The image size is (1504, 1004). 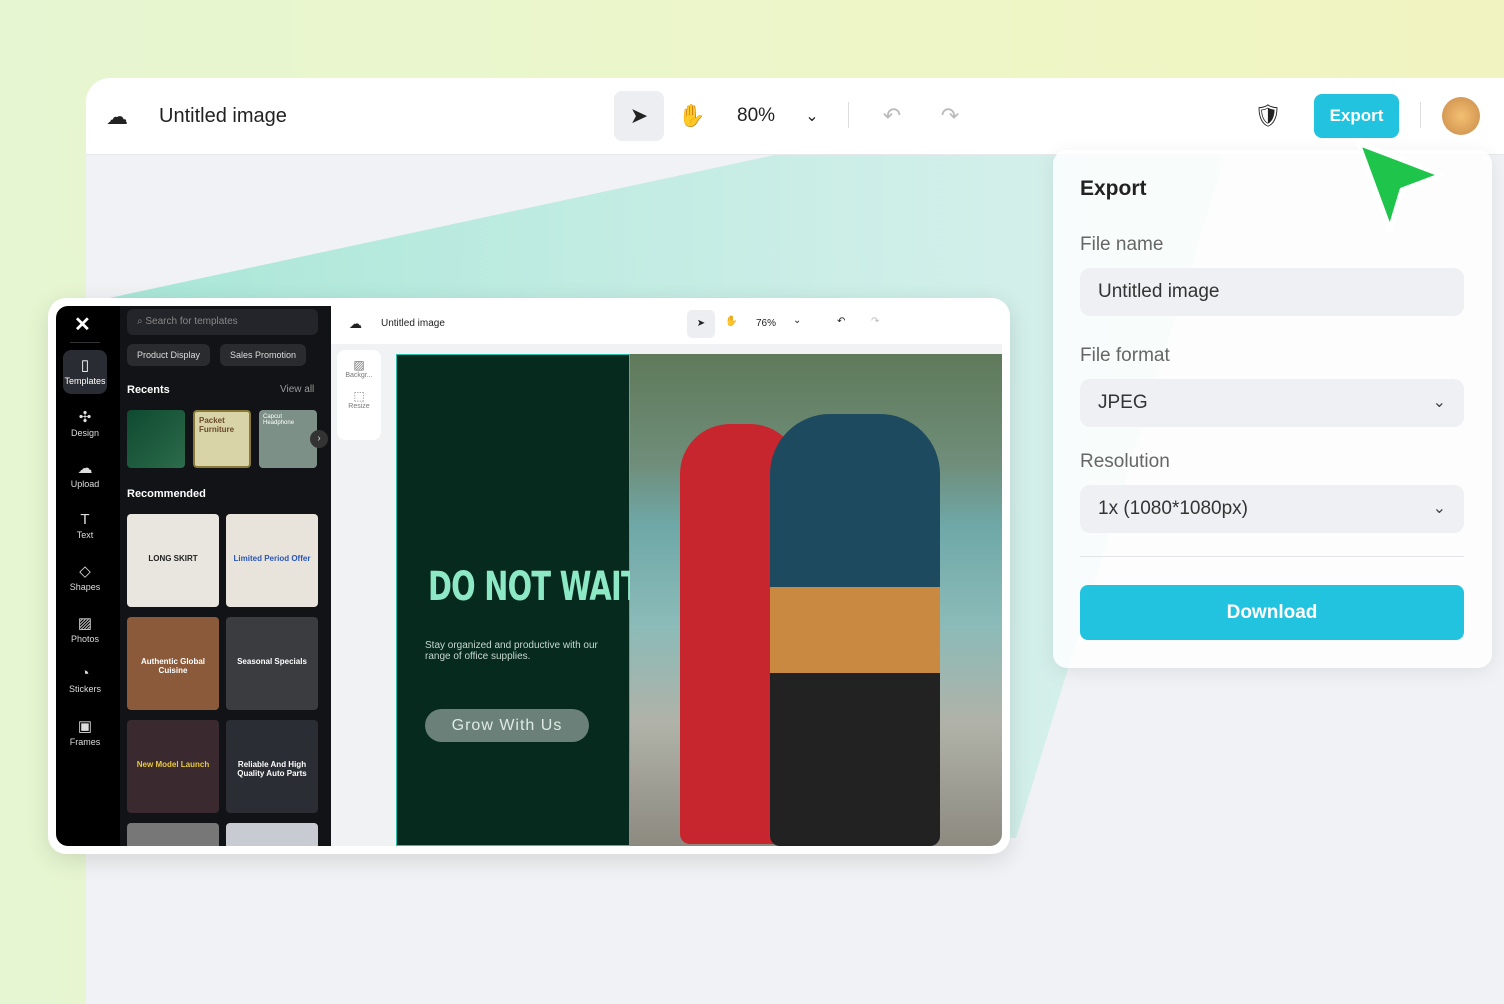 I want to click on cursor-arrow-icon, so click(x=1400, y=186).